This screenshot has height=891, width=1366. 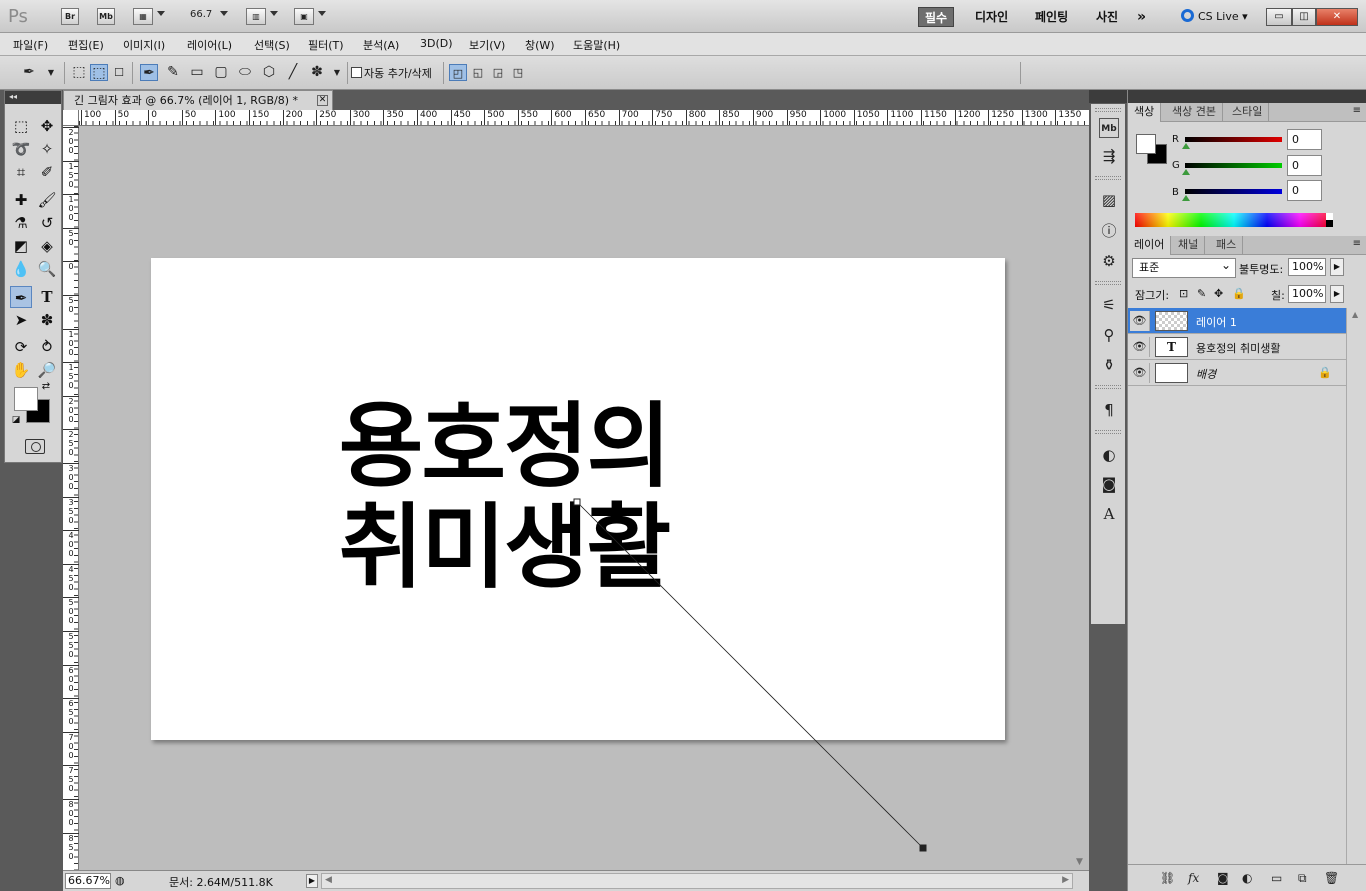 What do you see at coordinates (21, 269) in the screenshot?
I see `blur-tool-icon: 💧` at bounding box center [21, 269].